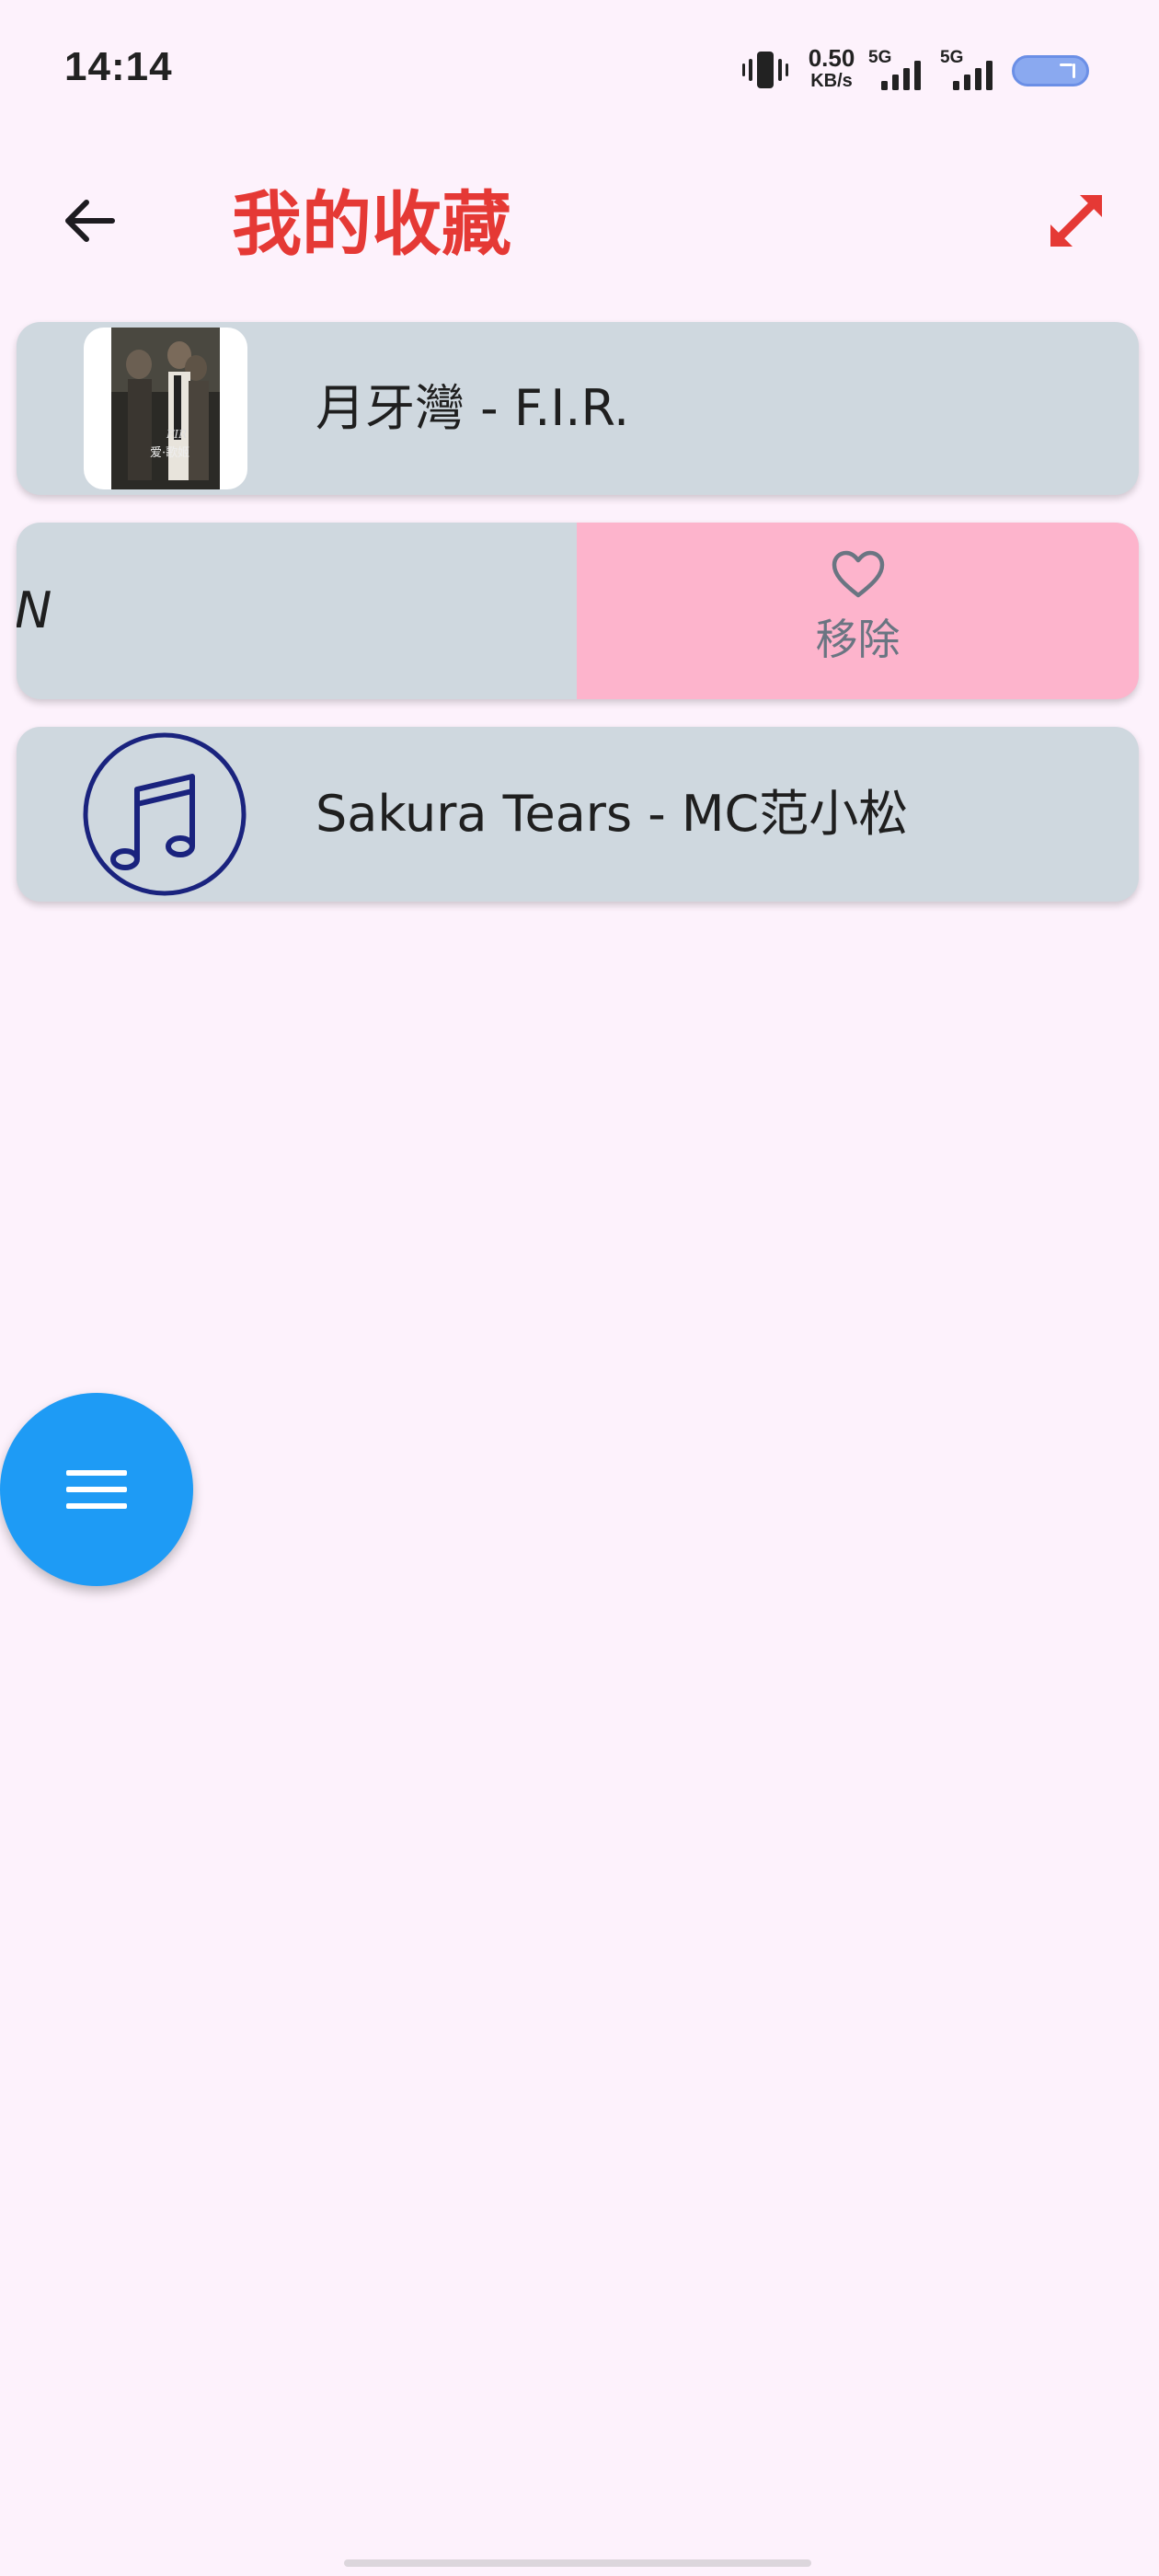 The width and height of the screenshot is (1159, 2576). Describe the element at coordinates (765, 70) in the screenshot. I see `vibrate-icon` at that location.